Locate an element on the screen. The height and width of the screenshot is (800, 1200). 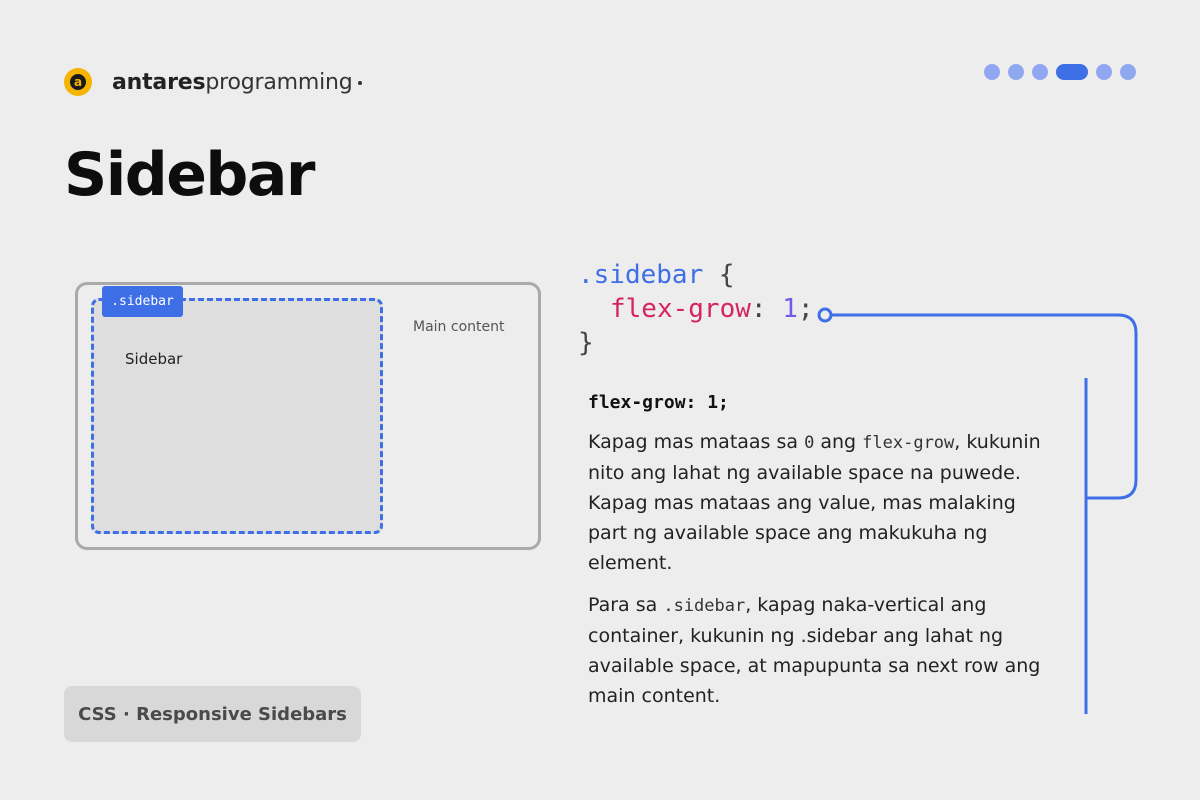
p2-text-pre: Para sa is located at coordinates (626, 605).